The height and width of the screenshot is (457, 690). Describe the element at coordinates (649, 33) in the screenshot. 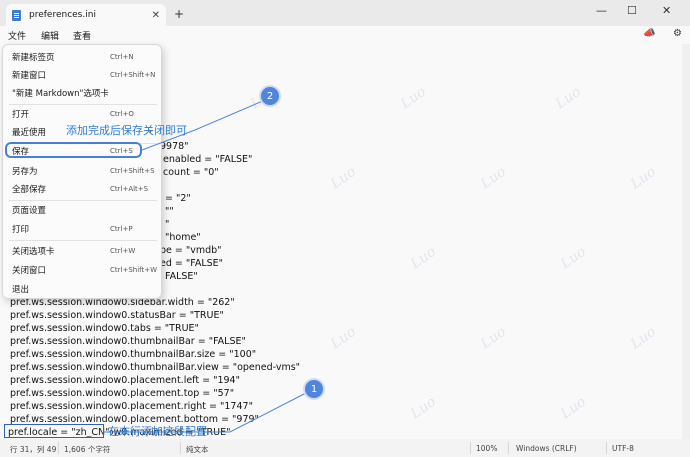

I see `copilot-icon: 📣` at that location.